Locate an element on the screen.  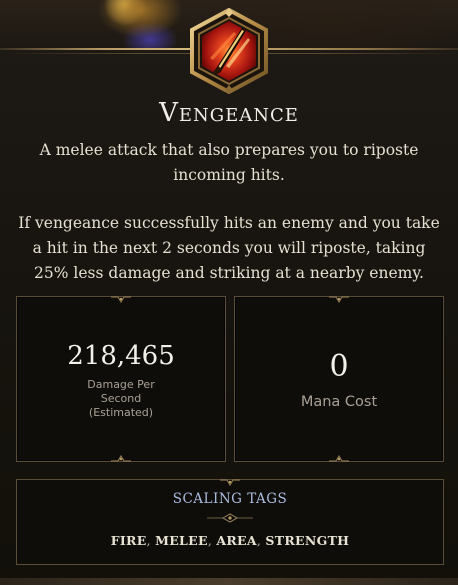
tag-melee: MELEE is located at coordinates (181, 540).